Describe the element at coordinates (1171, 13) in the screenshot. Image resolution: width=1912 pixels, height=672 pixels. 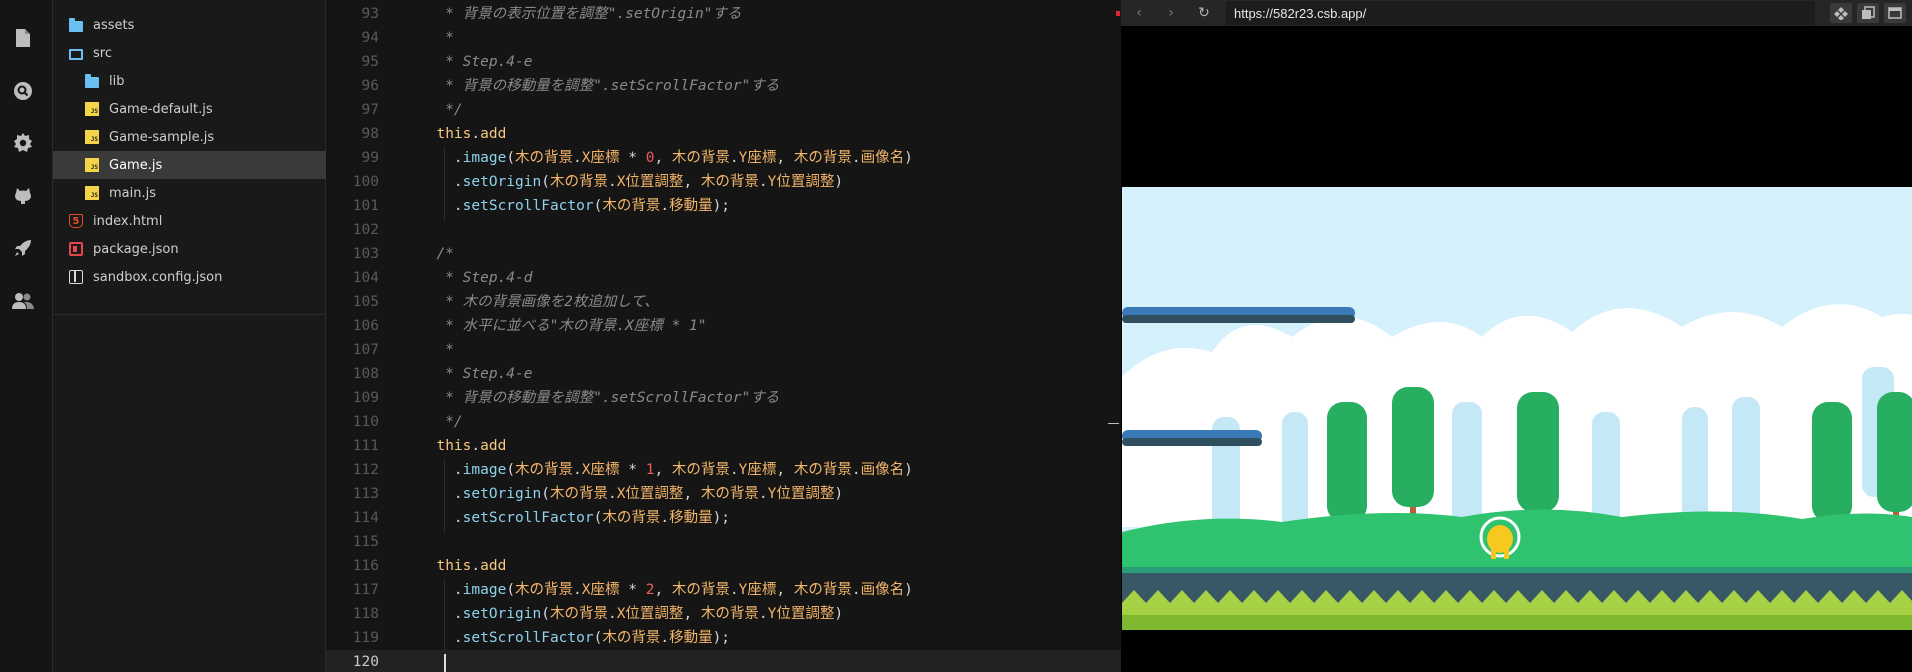
I see `forward-button: ›` at that location.